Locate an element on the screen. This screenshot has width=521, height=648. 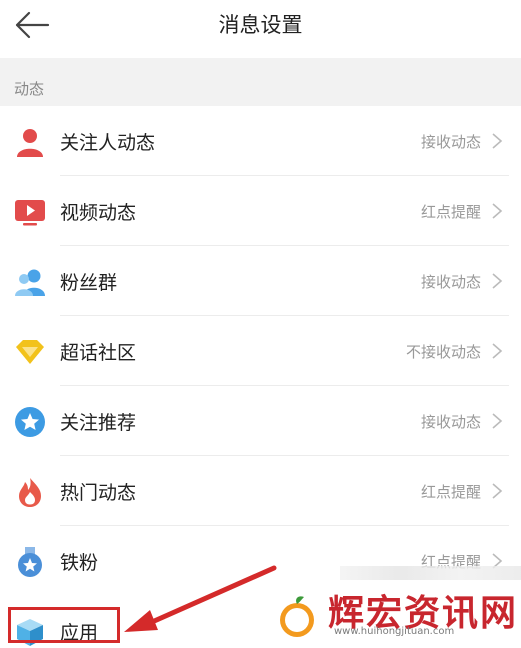
watermark-url: www.huihongjituan.com is located at coordinates (394, 631).